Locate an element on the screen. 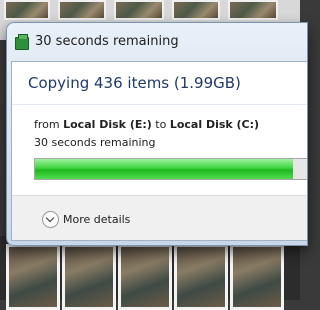  title-bar: 30 seconds remaining is located at coordinates (157, 41).